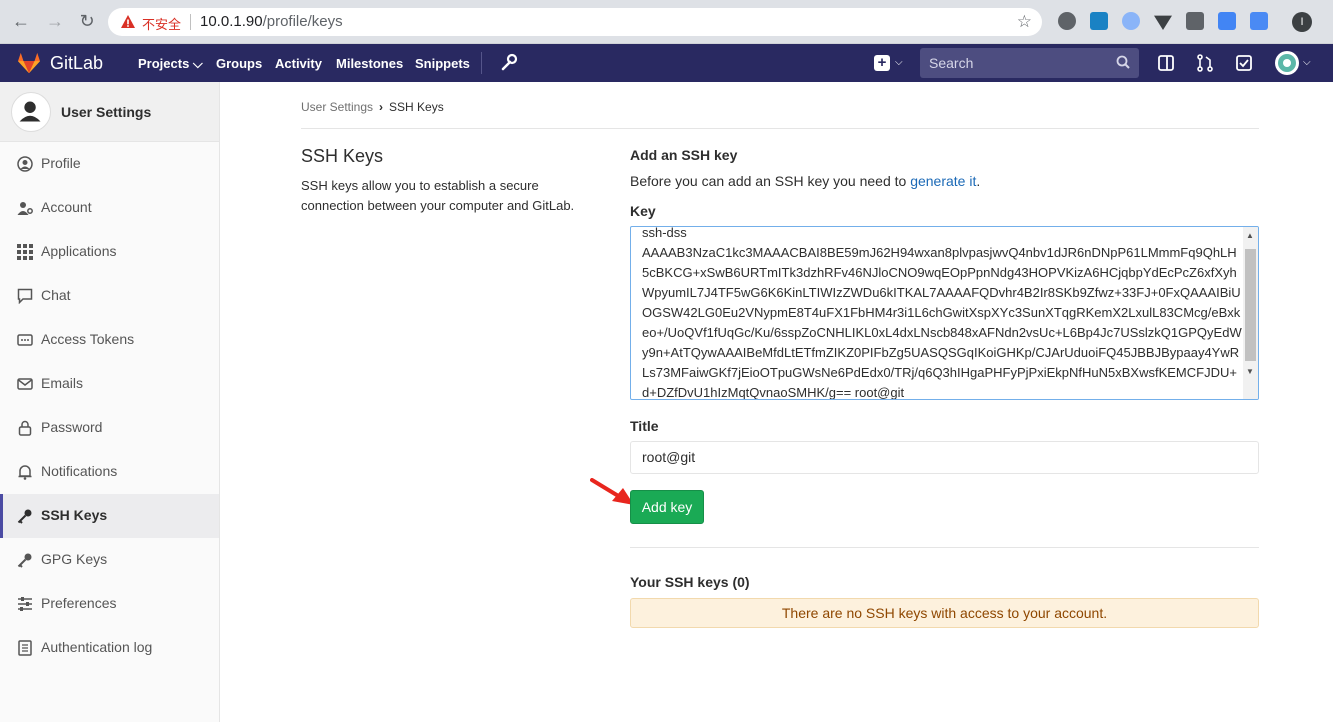 The height and width of the screenshot is (722, 1333). Describe the element at coordinates (29, 63) in the screenshot. I see `gitlab-logo-icon` at that location.